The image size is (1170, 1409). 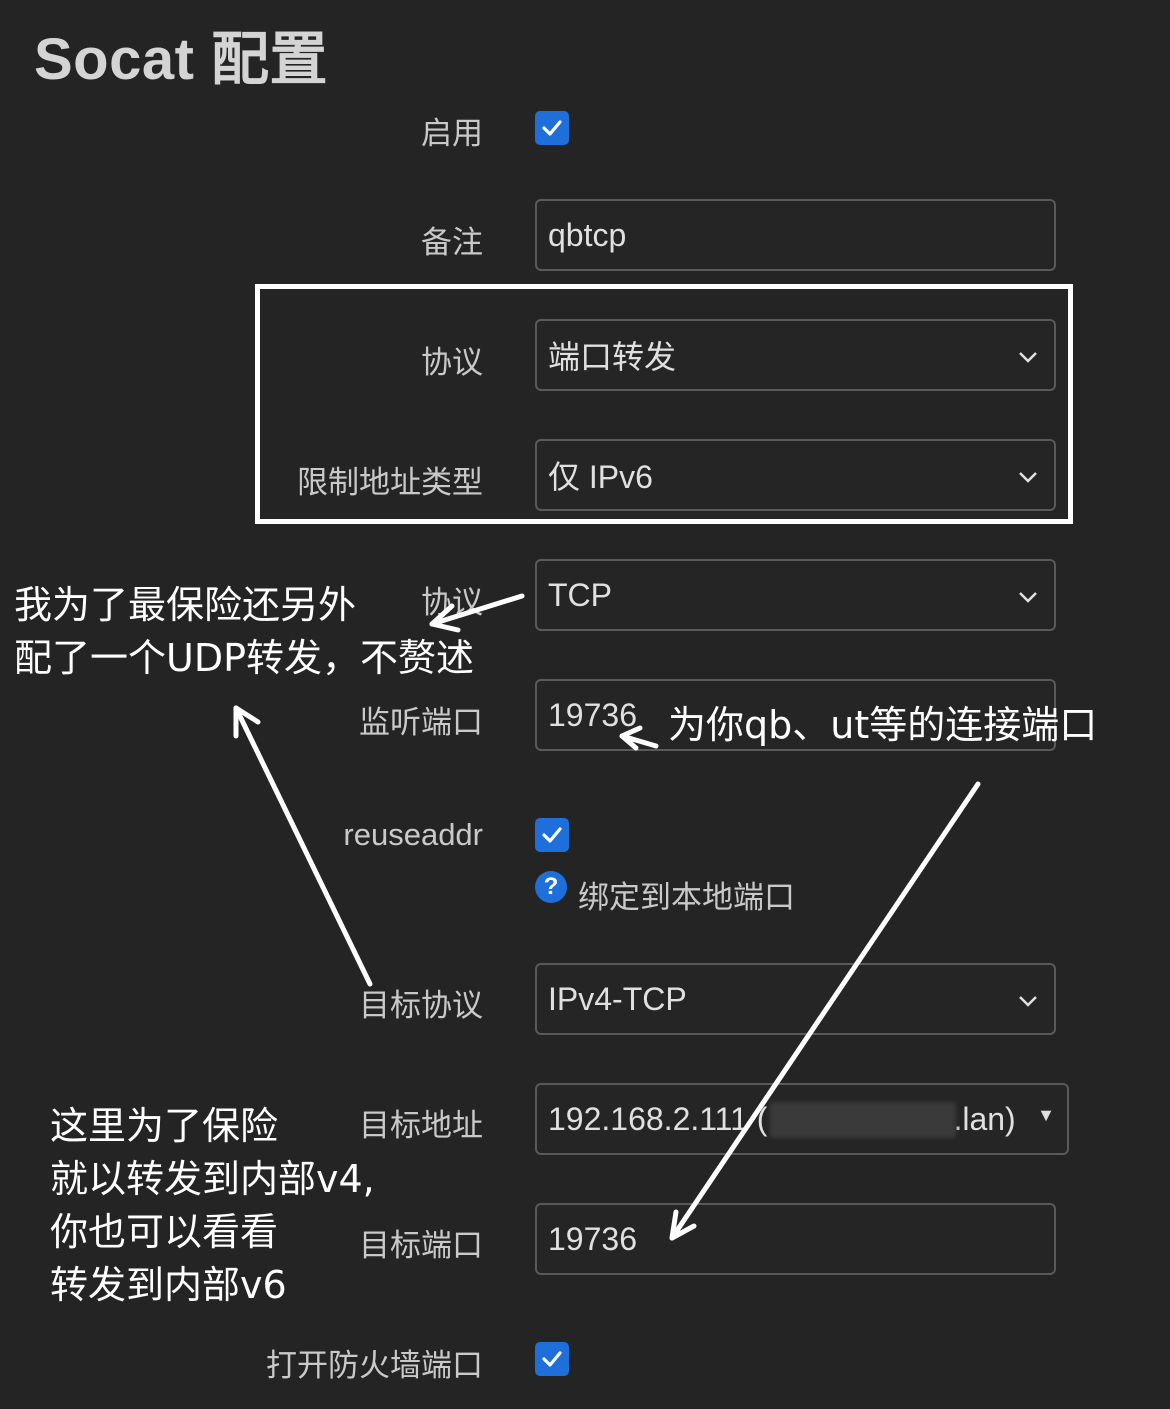 I want to click on arrow-to-udp-note, so click(x=303, y=846).